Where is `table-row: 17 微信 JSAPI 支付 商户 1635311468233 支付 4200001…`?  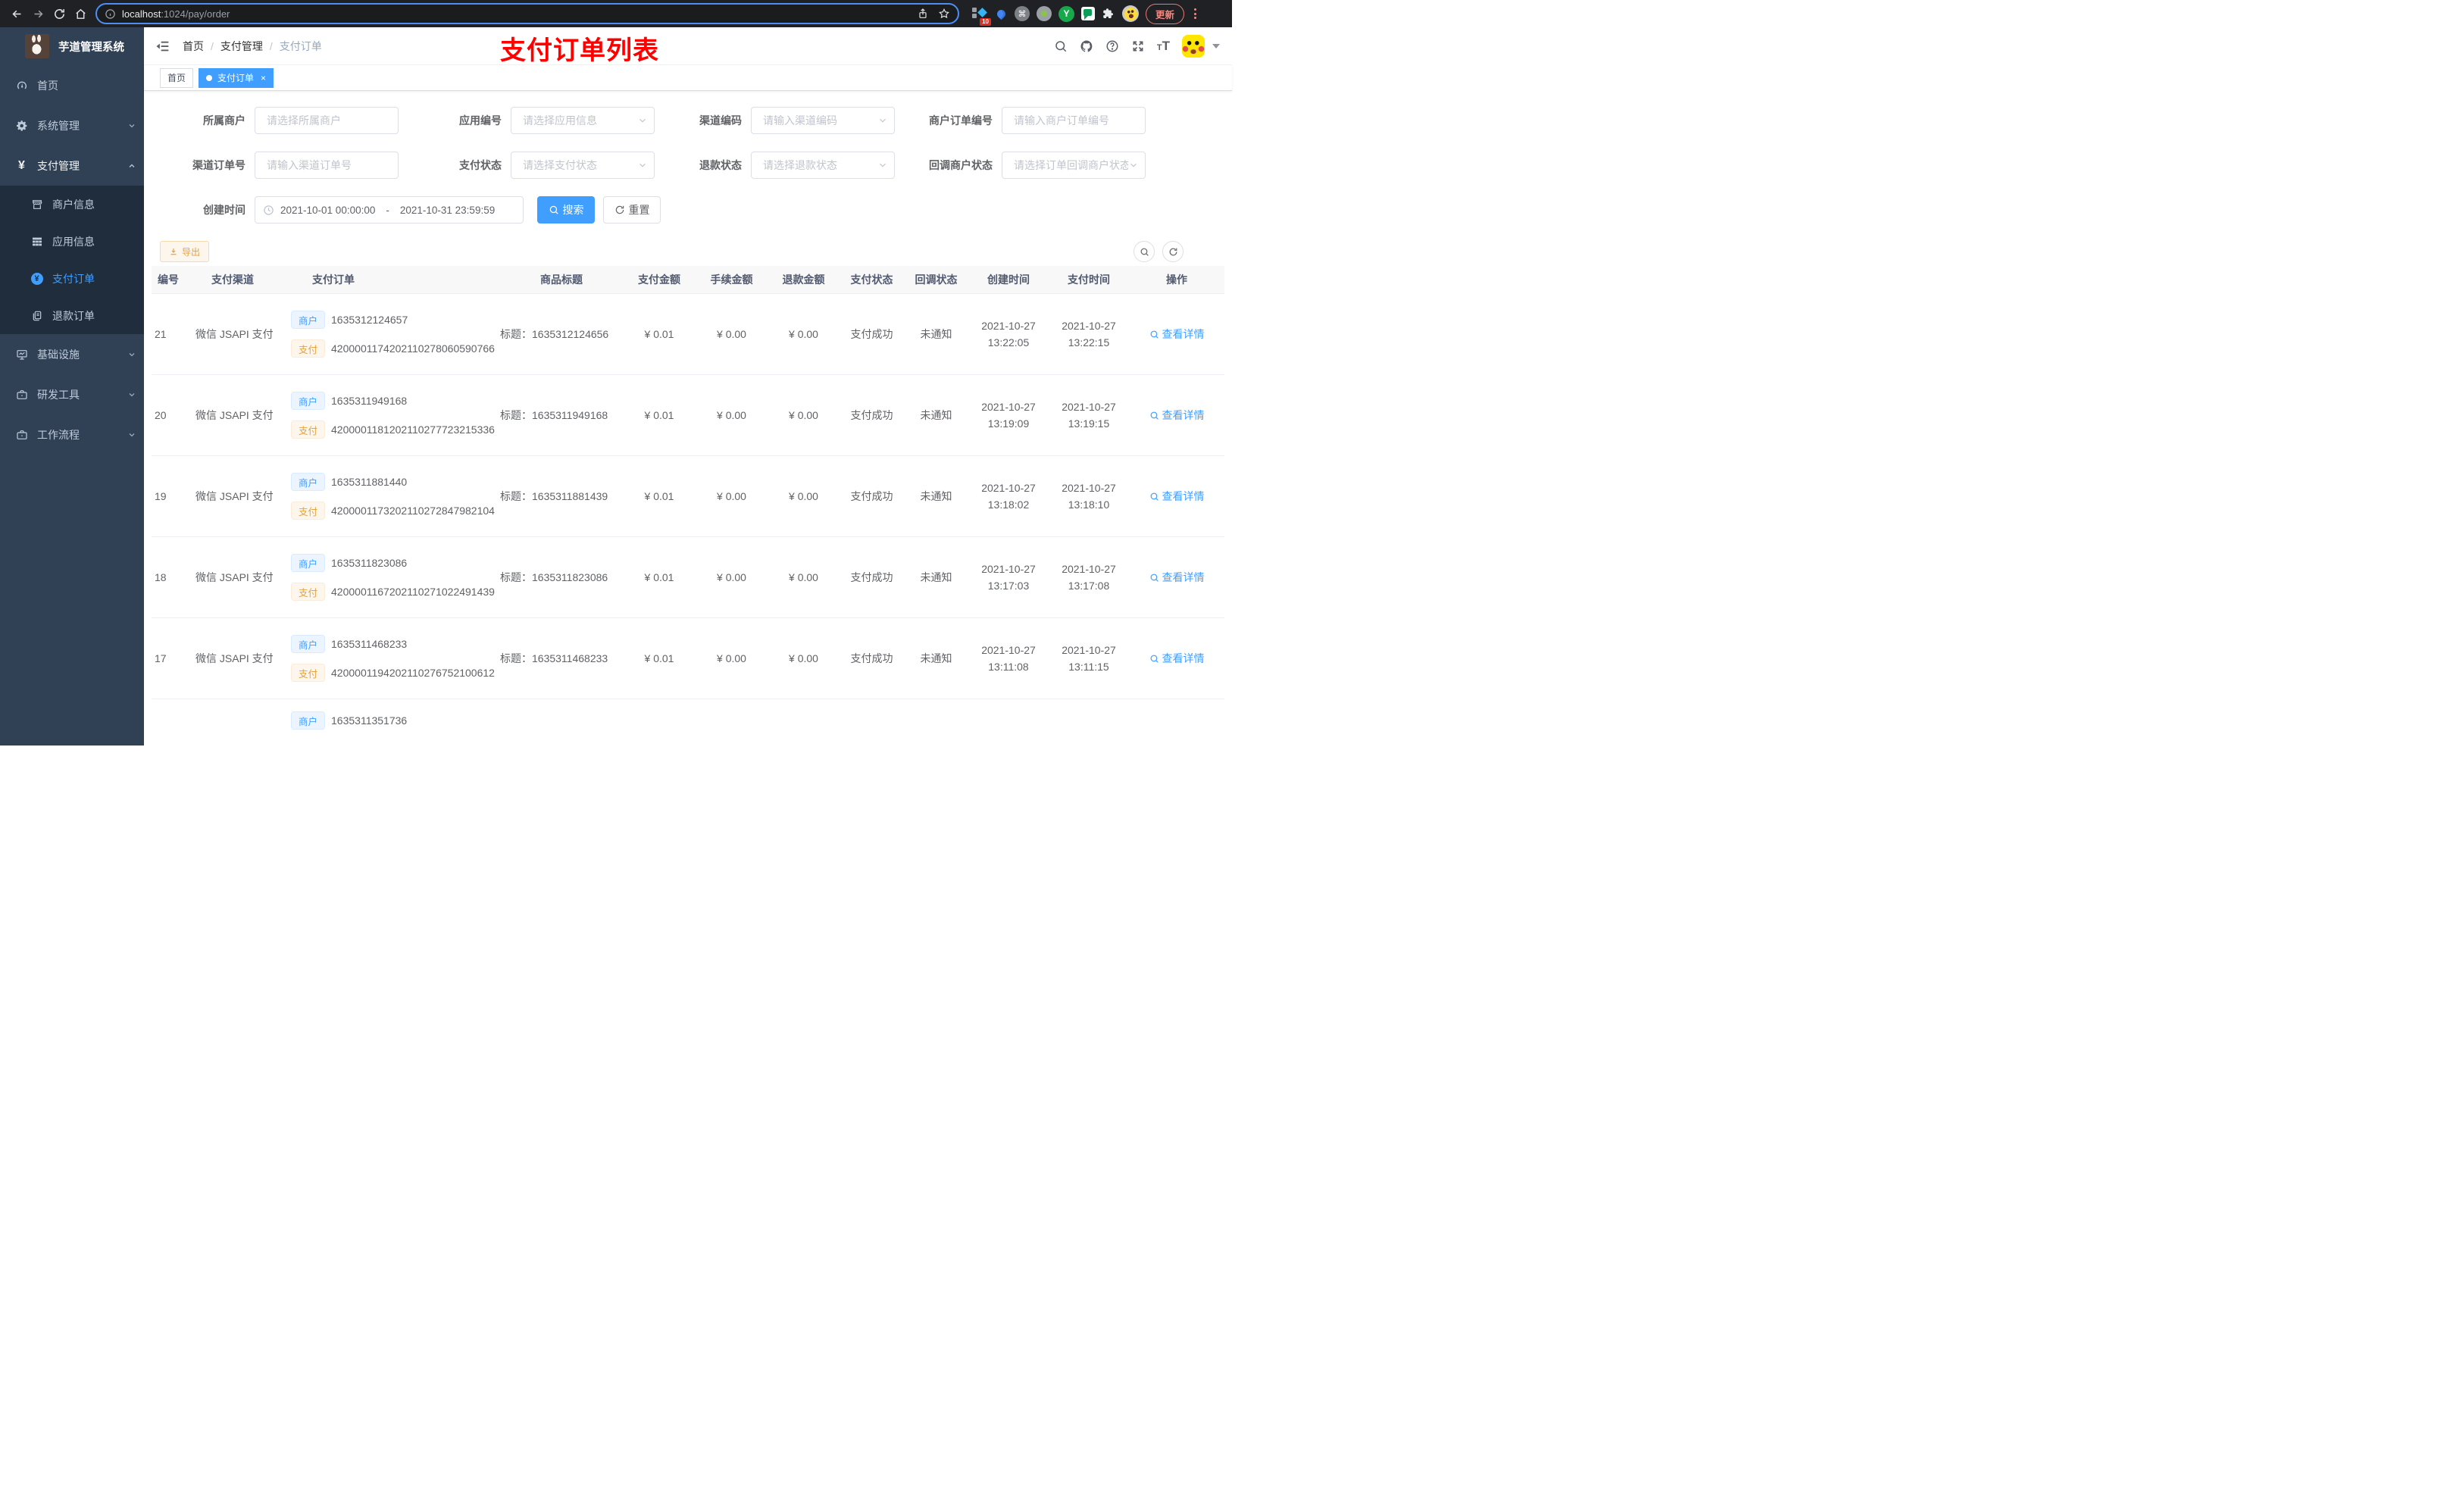
table-row: 17 微信 JSAPI 支付 商户 1635311468233 支付 4200001… is located at coordinates (688, 658).